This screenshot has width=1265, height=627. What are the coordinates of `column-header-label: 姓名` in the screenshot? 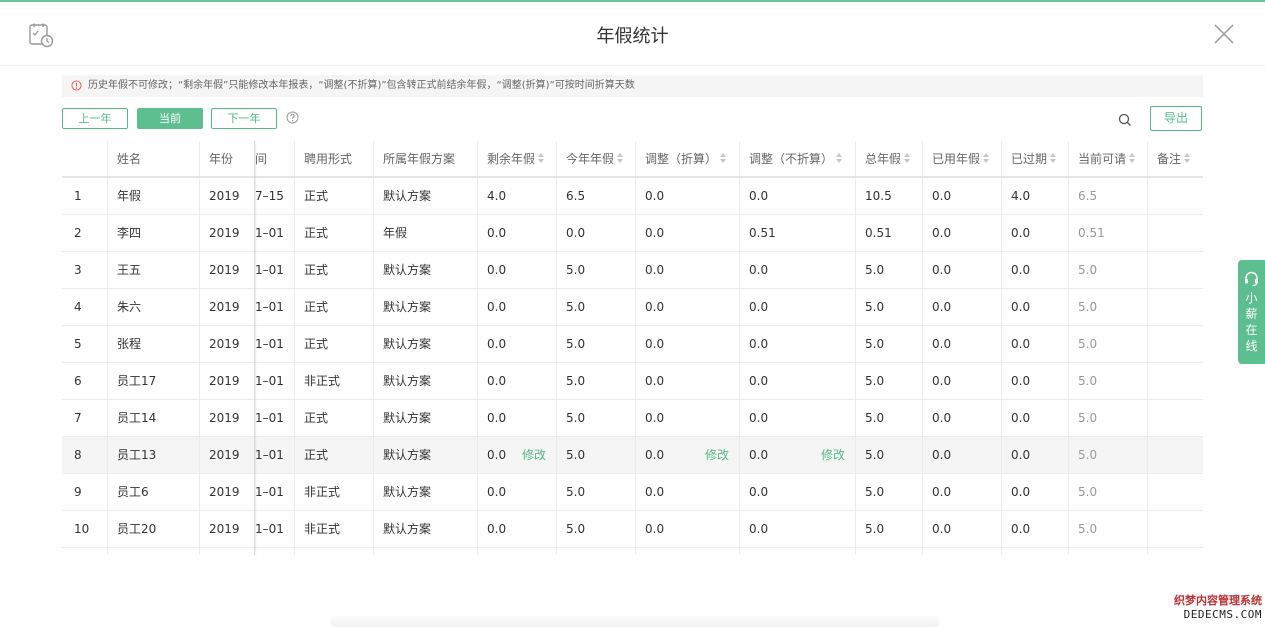 It's located at (129, 159).